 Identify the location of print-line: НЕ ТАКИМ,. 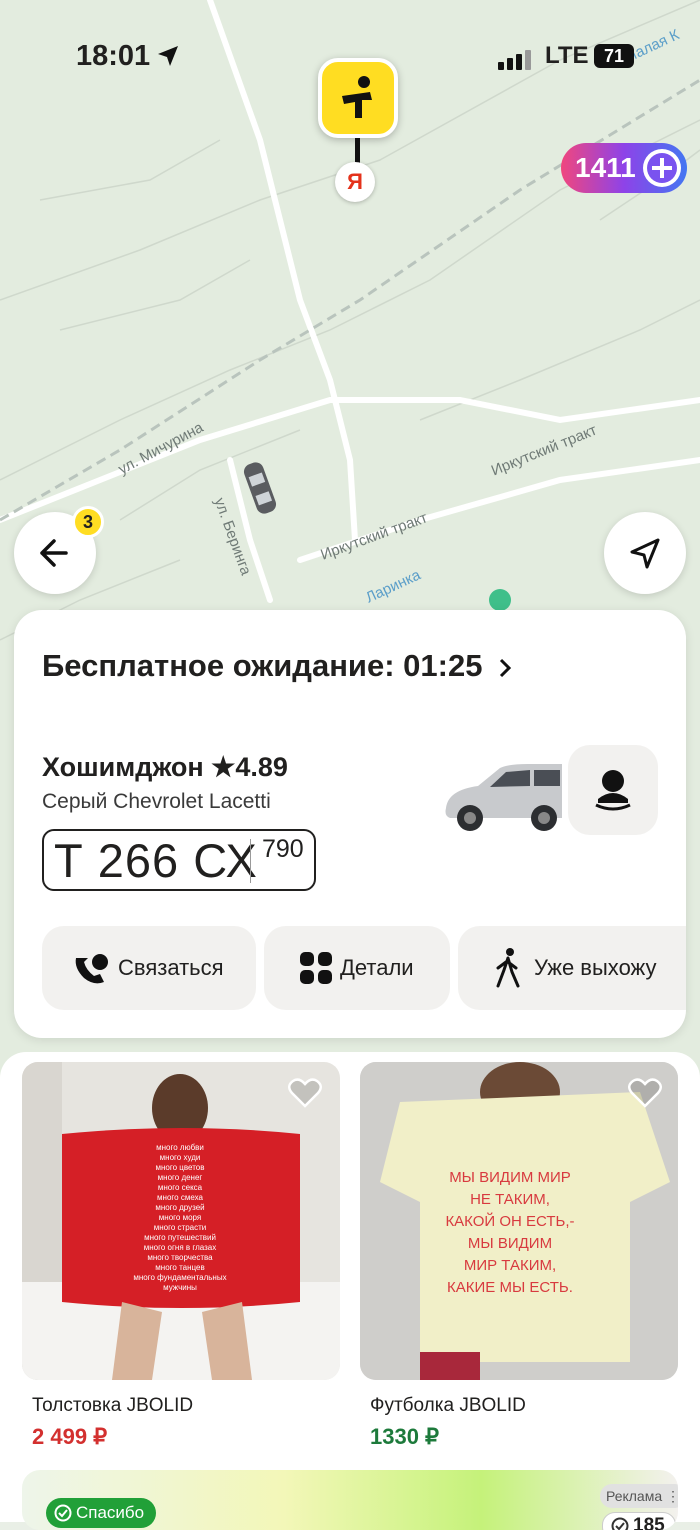
(510, 1199).